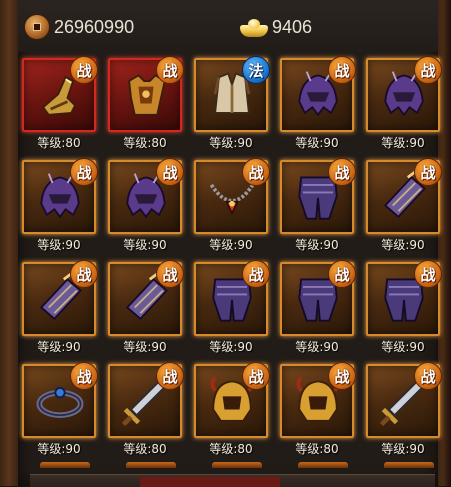 This screenshot has width=451, height=487. What do you see at coordinates (37, 27) in the screenshot?
I see `copper-coin-icon` at bounding box center [37, 27].